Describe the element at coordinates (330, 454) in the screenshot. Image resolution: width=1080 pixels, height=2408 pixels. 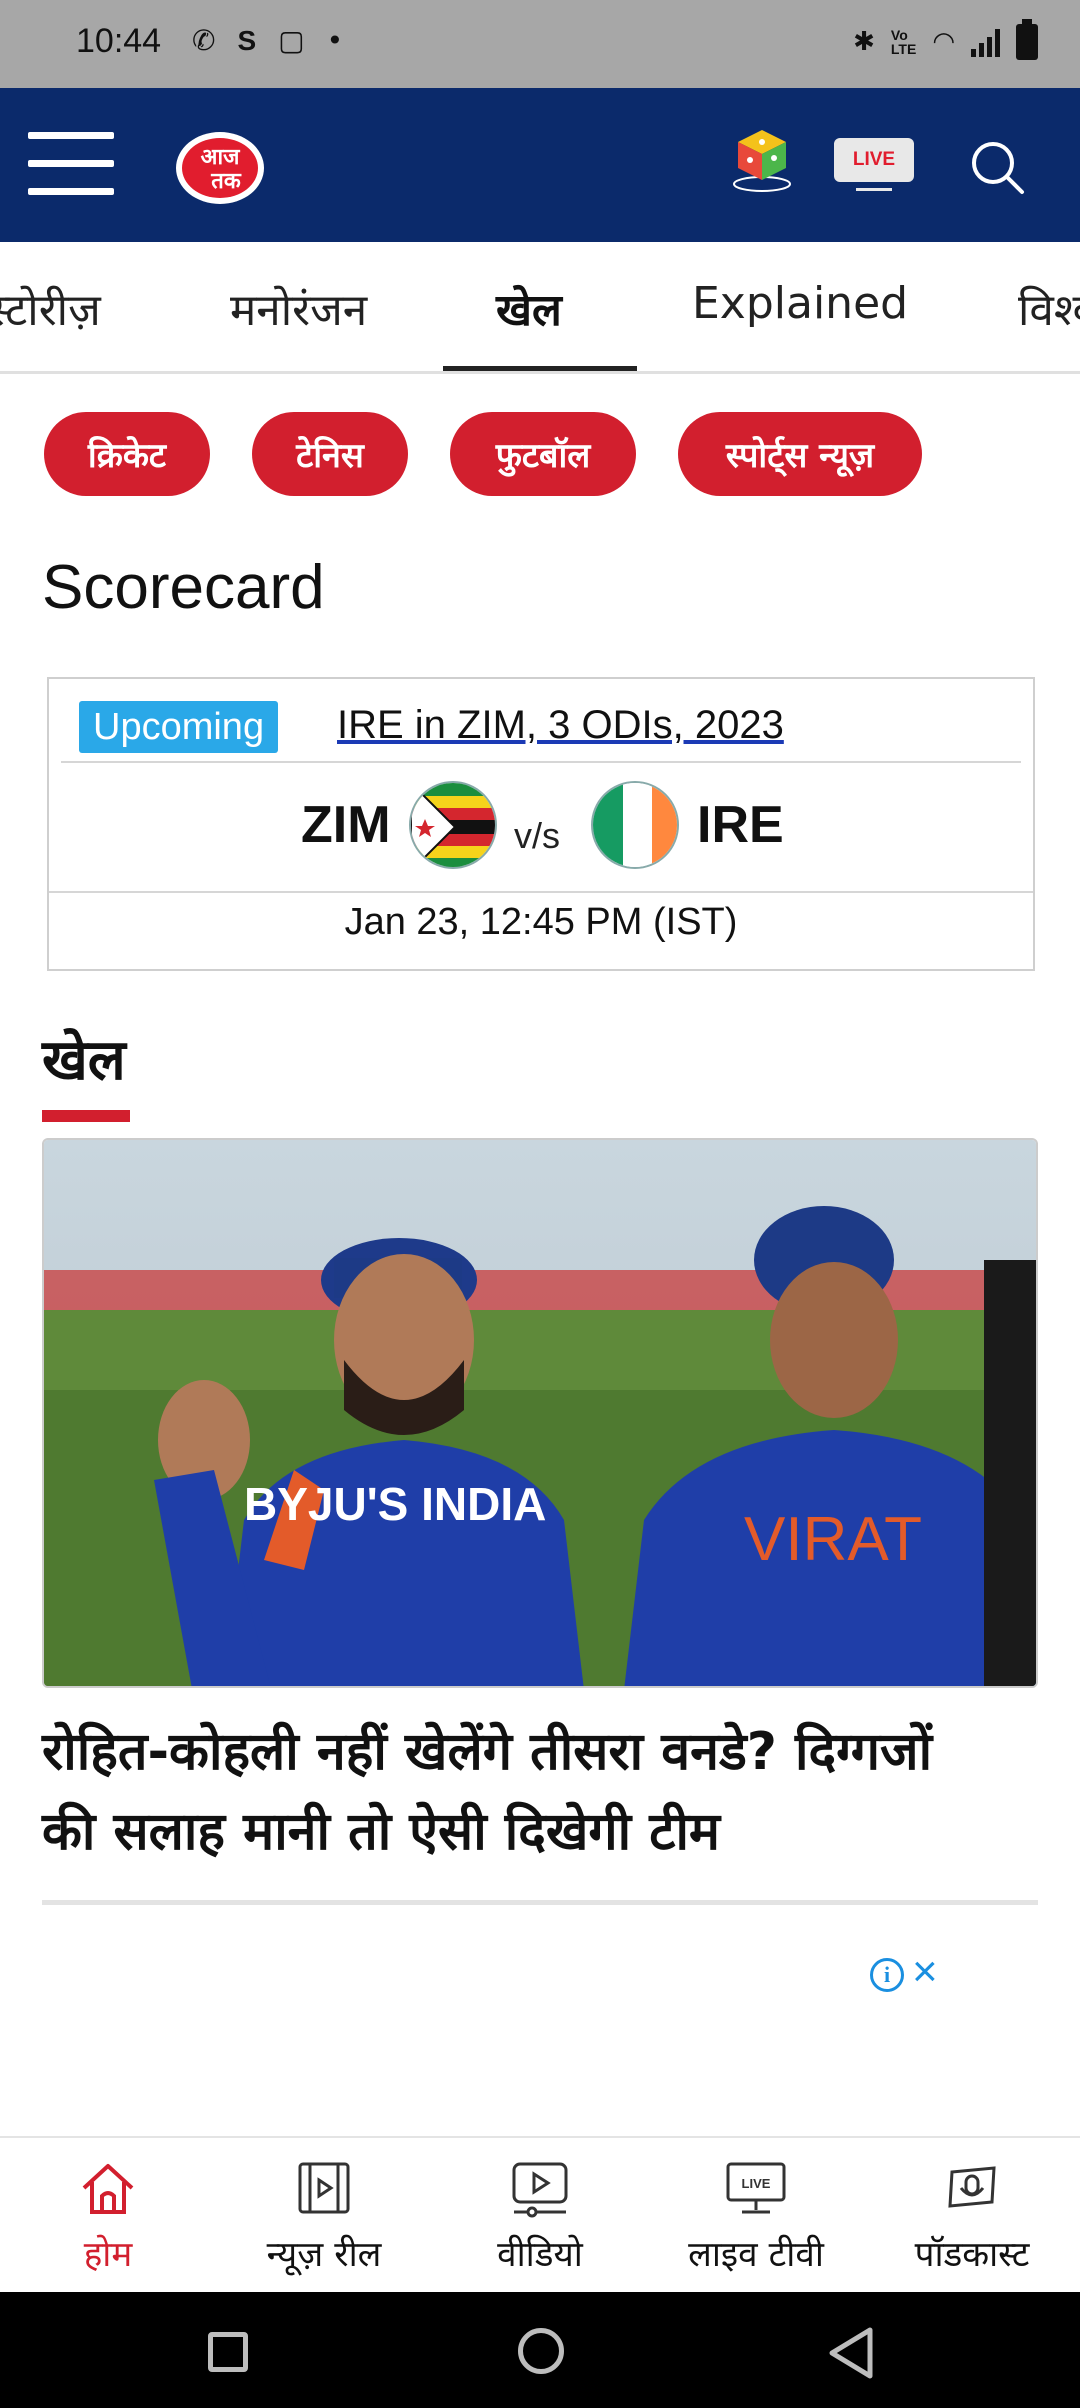
I see `chip-tennis: टेनिस` at that location.